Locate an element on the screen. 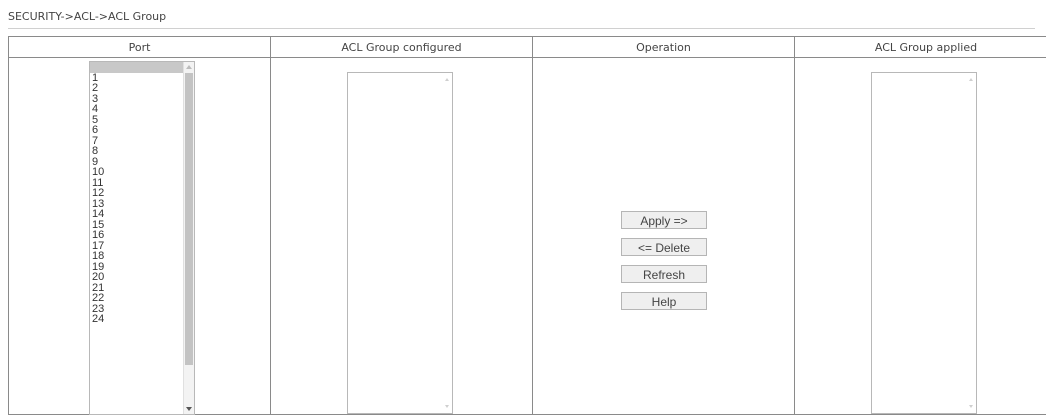  port-option: 1 is located at coordinates (137, 78).